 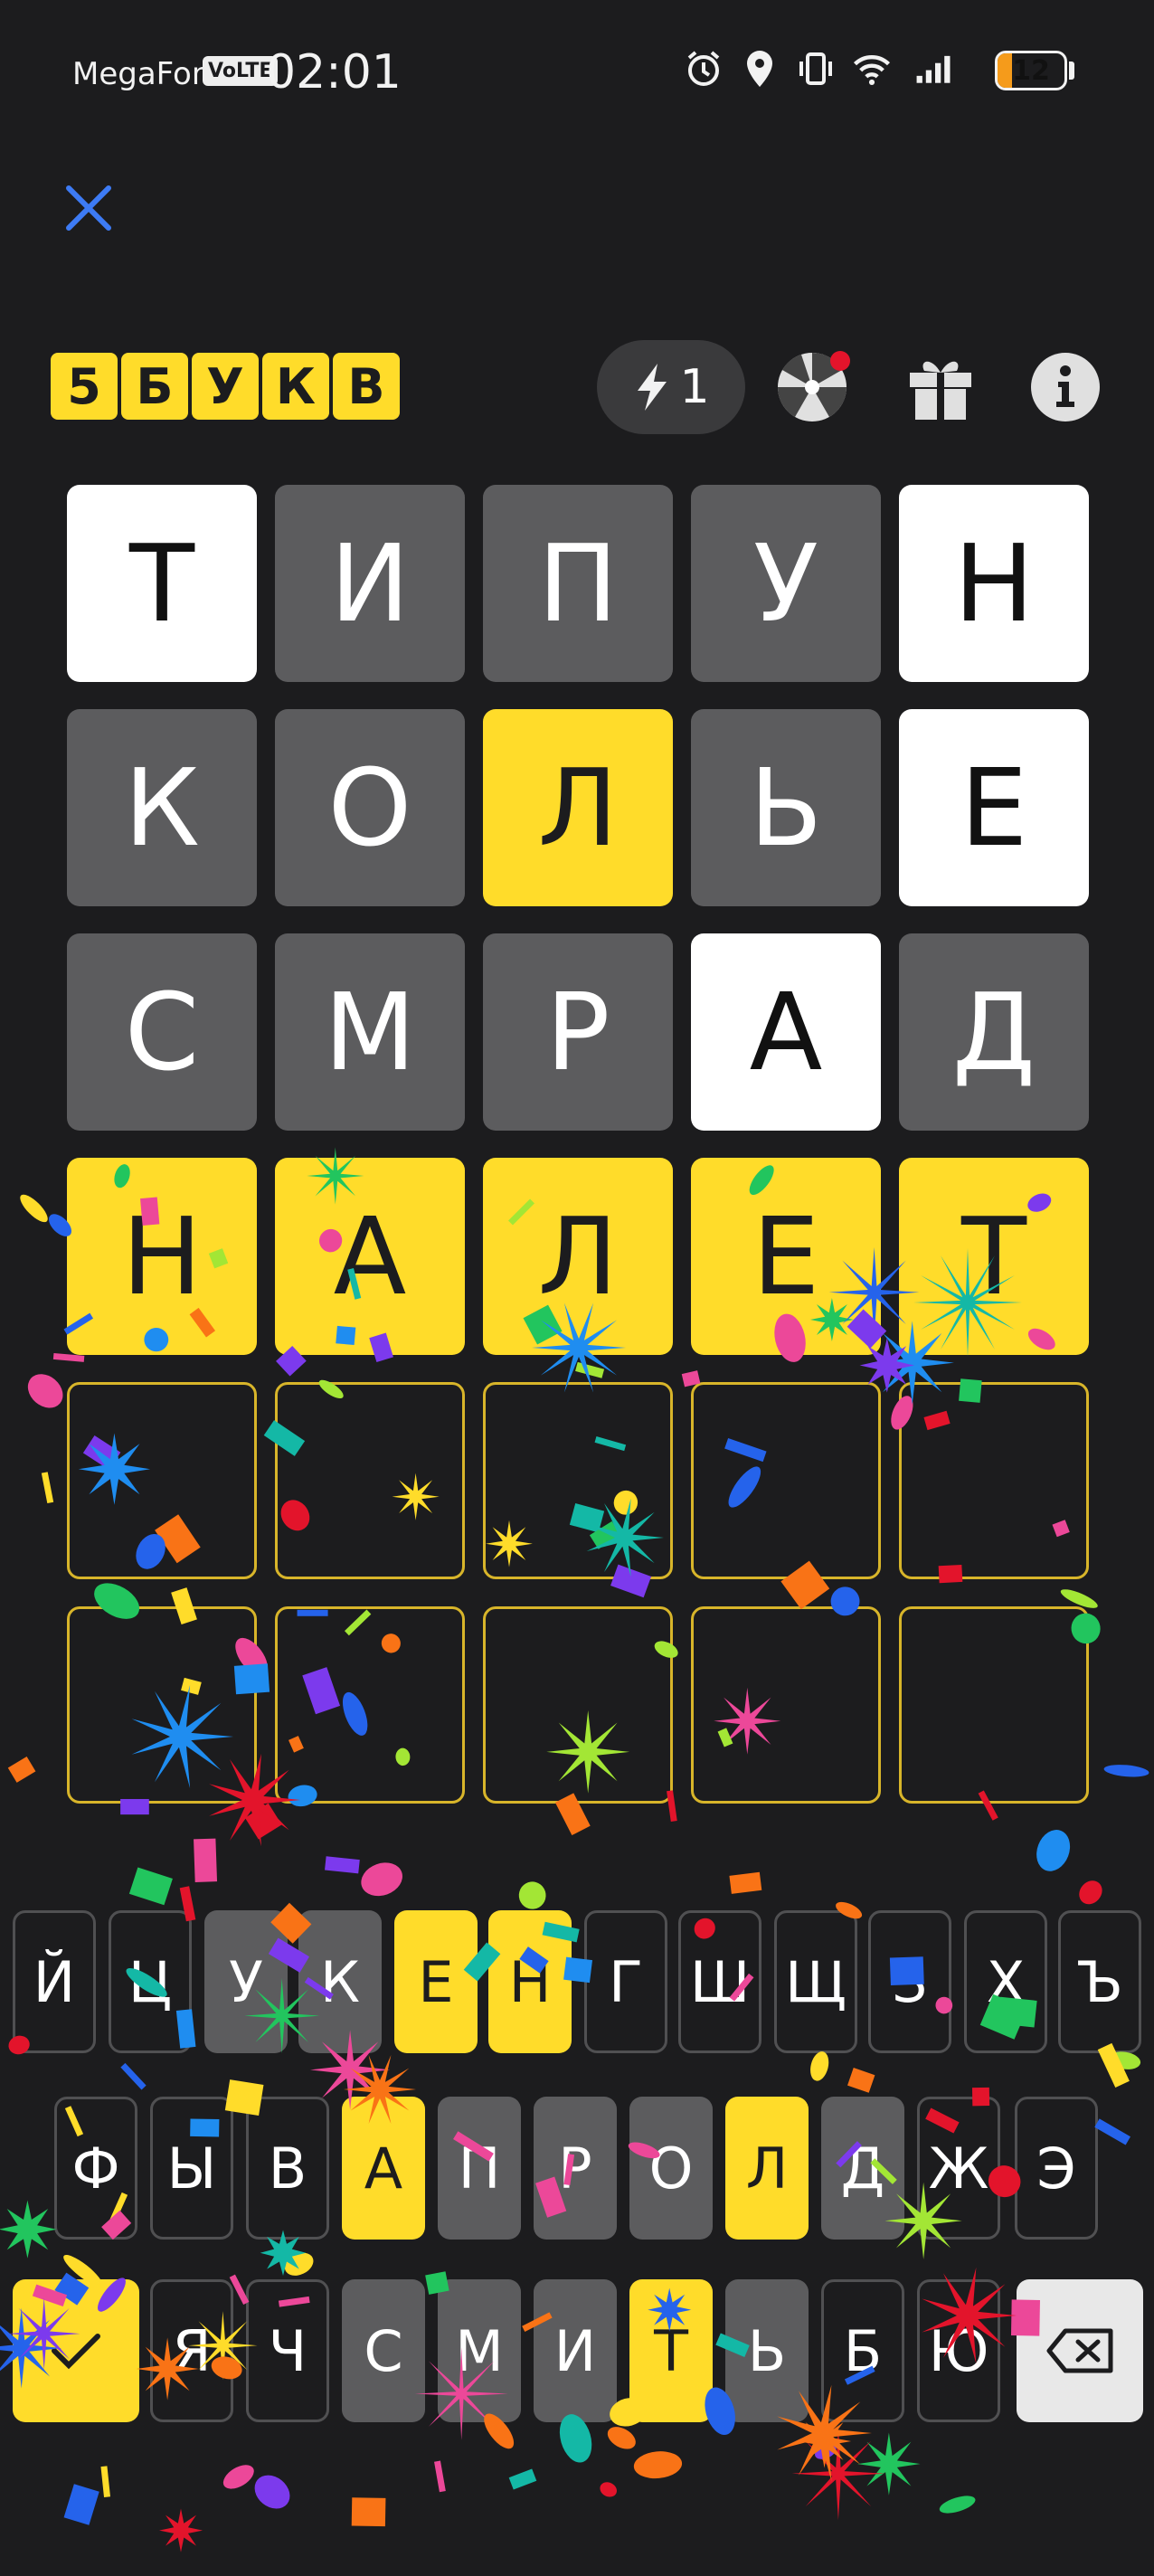 What do you see at coordinates (479, 2168) in the screenshot?
I see `key-п: П` at bounding box center [479, 2168].